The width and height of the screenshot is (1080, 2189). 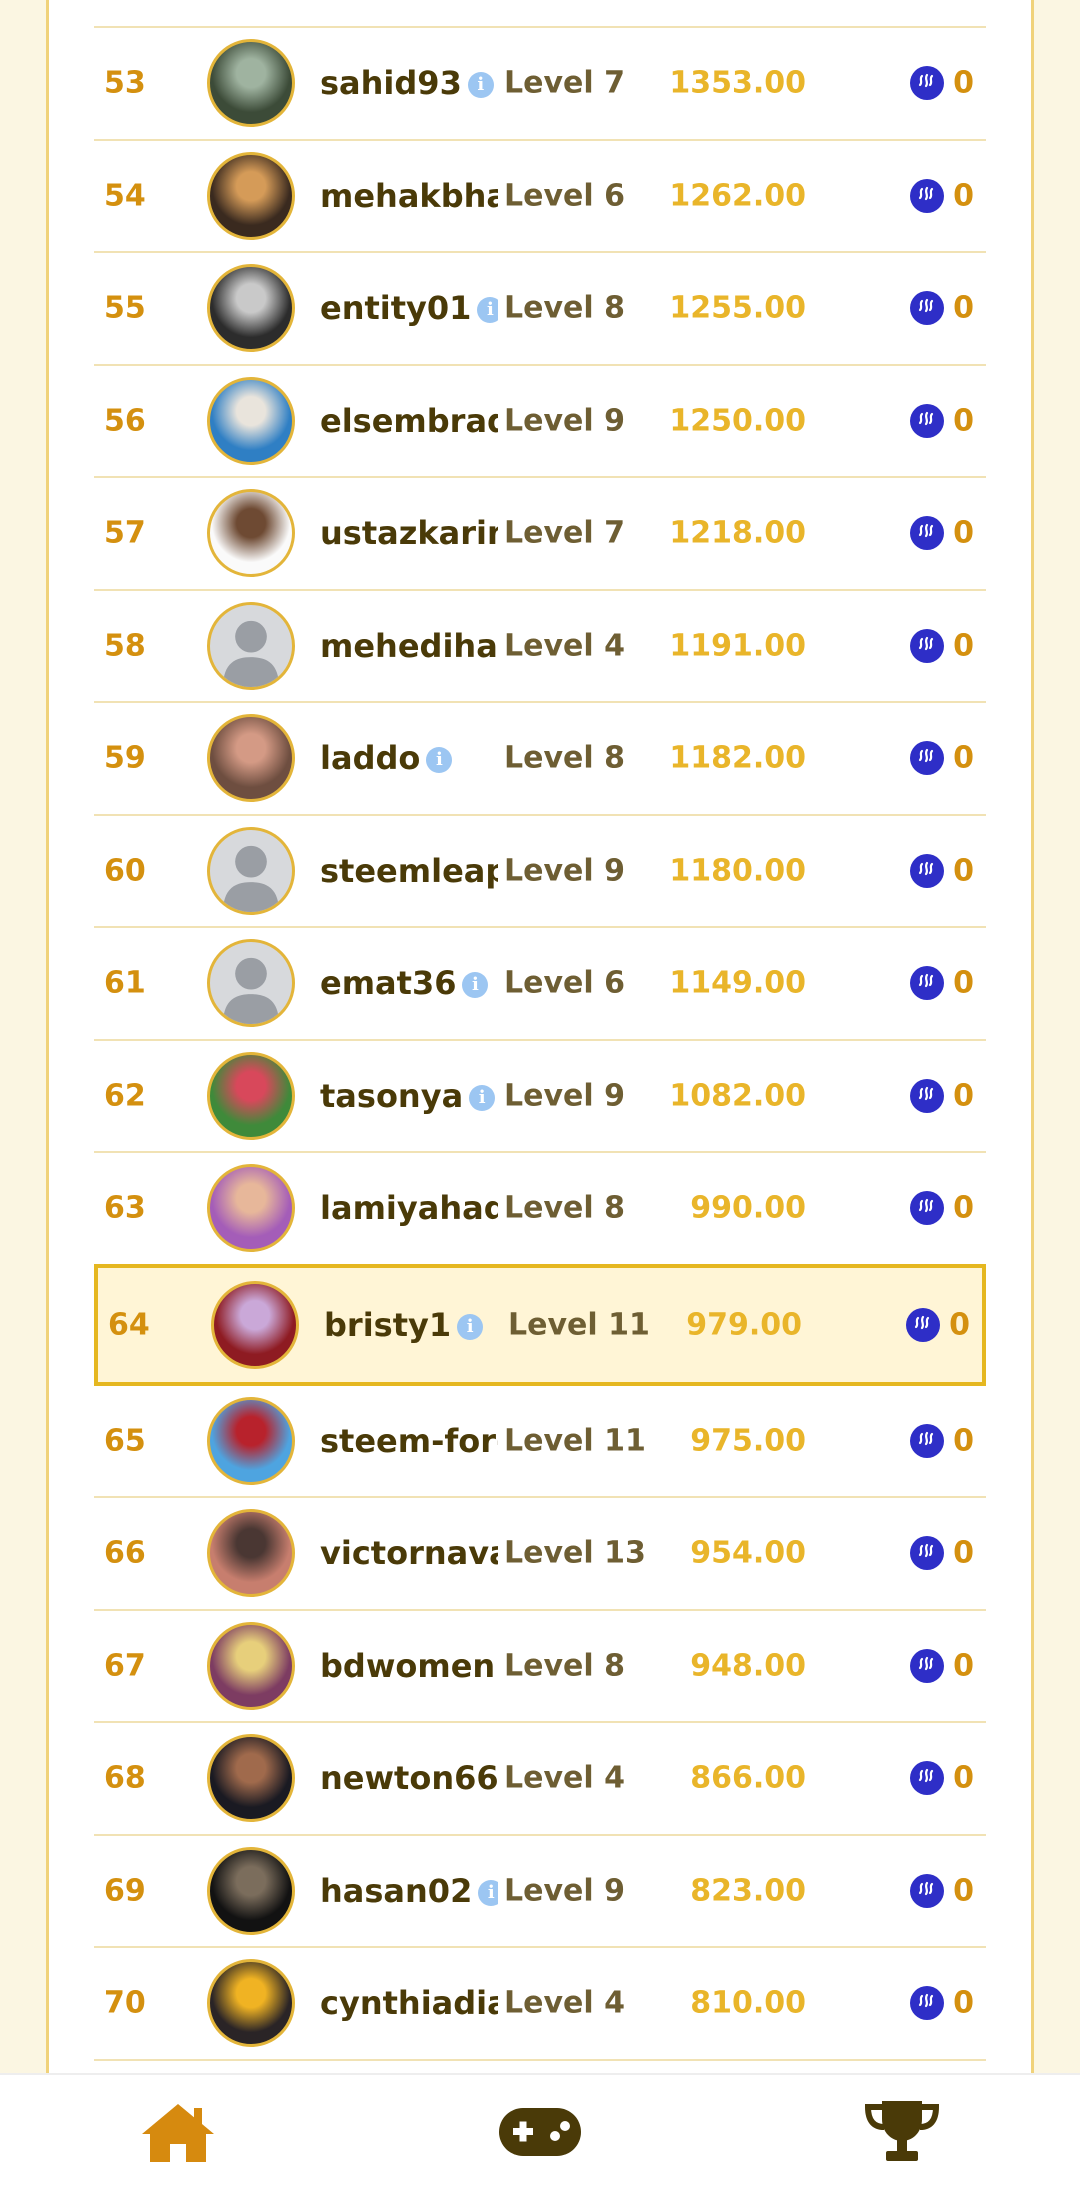 I want to click on points-value: 1262.00, so click(x=737, y=196).